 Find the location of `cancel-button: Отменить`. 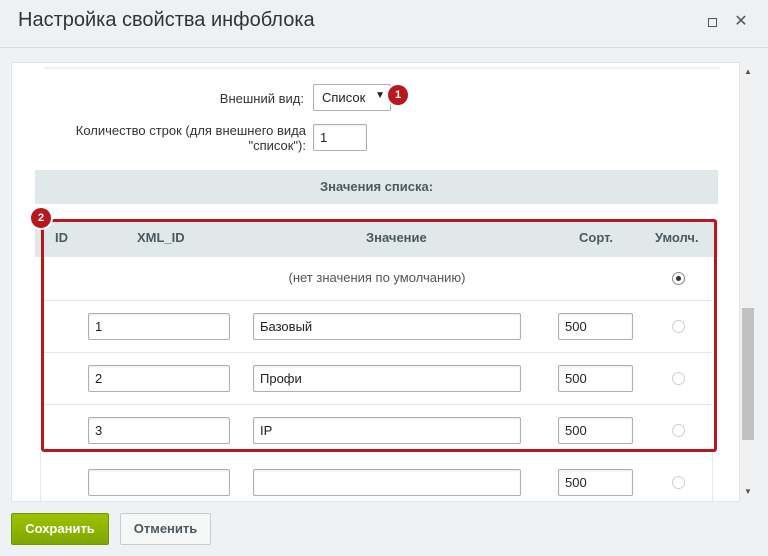

cancel-button: Отменить is located at coordinates (165, 529).